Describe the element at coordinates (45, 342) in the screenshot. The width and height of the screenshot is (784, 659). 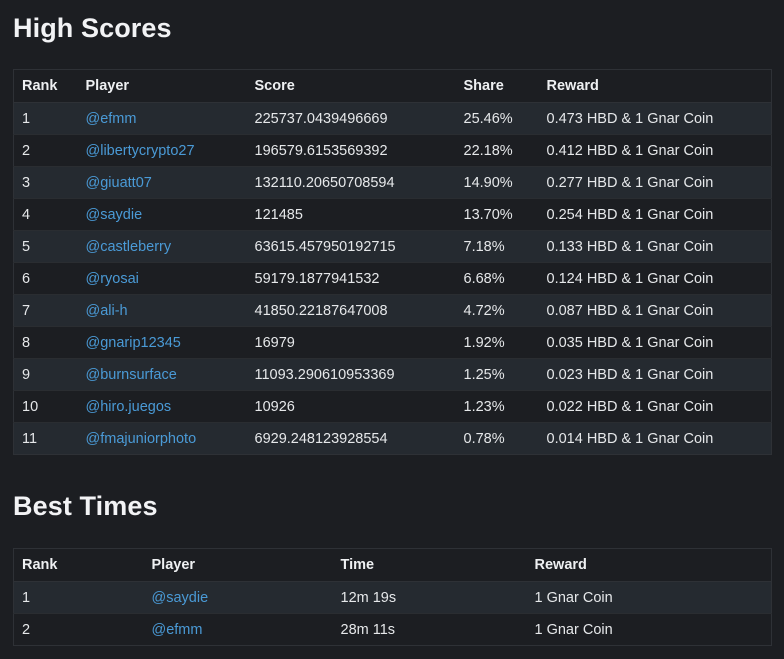
I see `cell-rank: 8` at that location.